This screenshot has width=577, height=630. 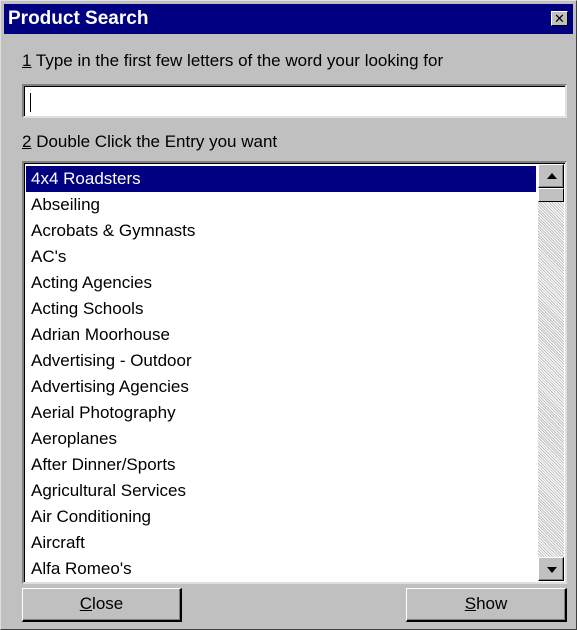 I want to click on list-item: Abseiling, so click(x=281, y=205).